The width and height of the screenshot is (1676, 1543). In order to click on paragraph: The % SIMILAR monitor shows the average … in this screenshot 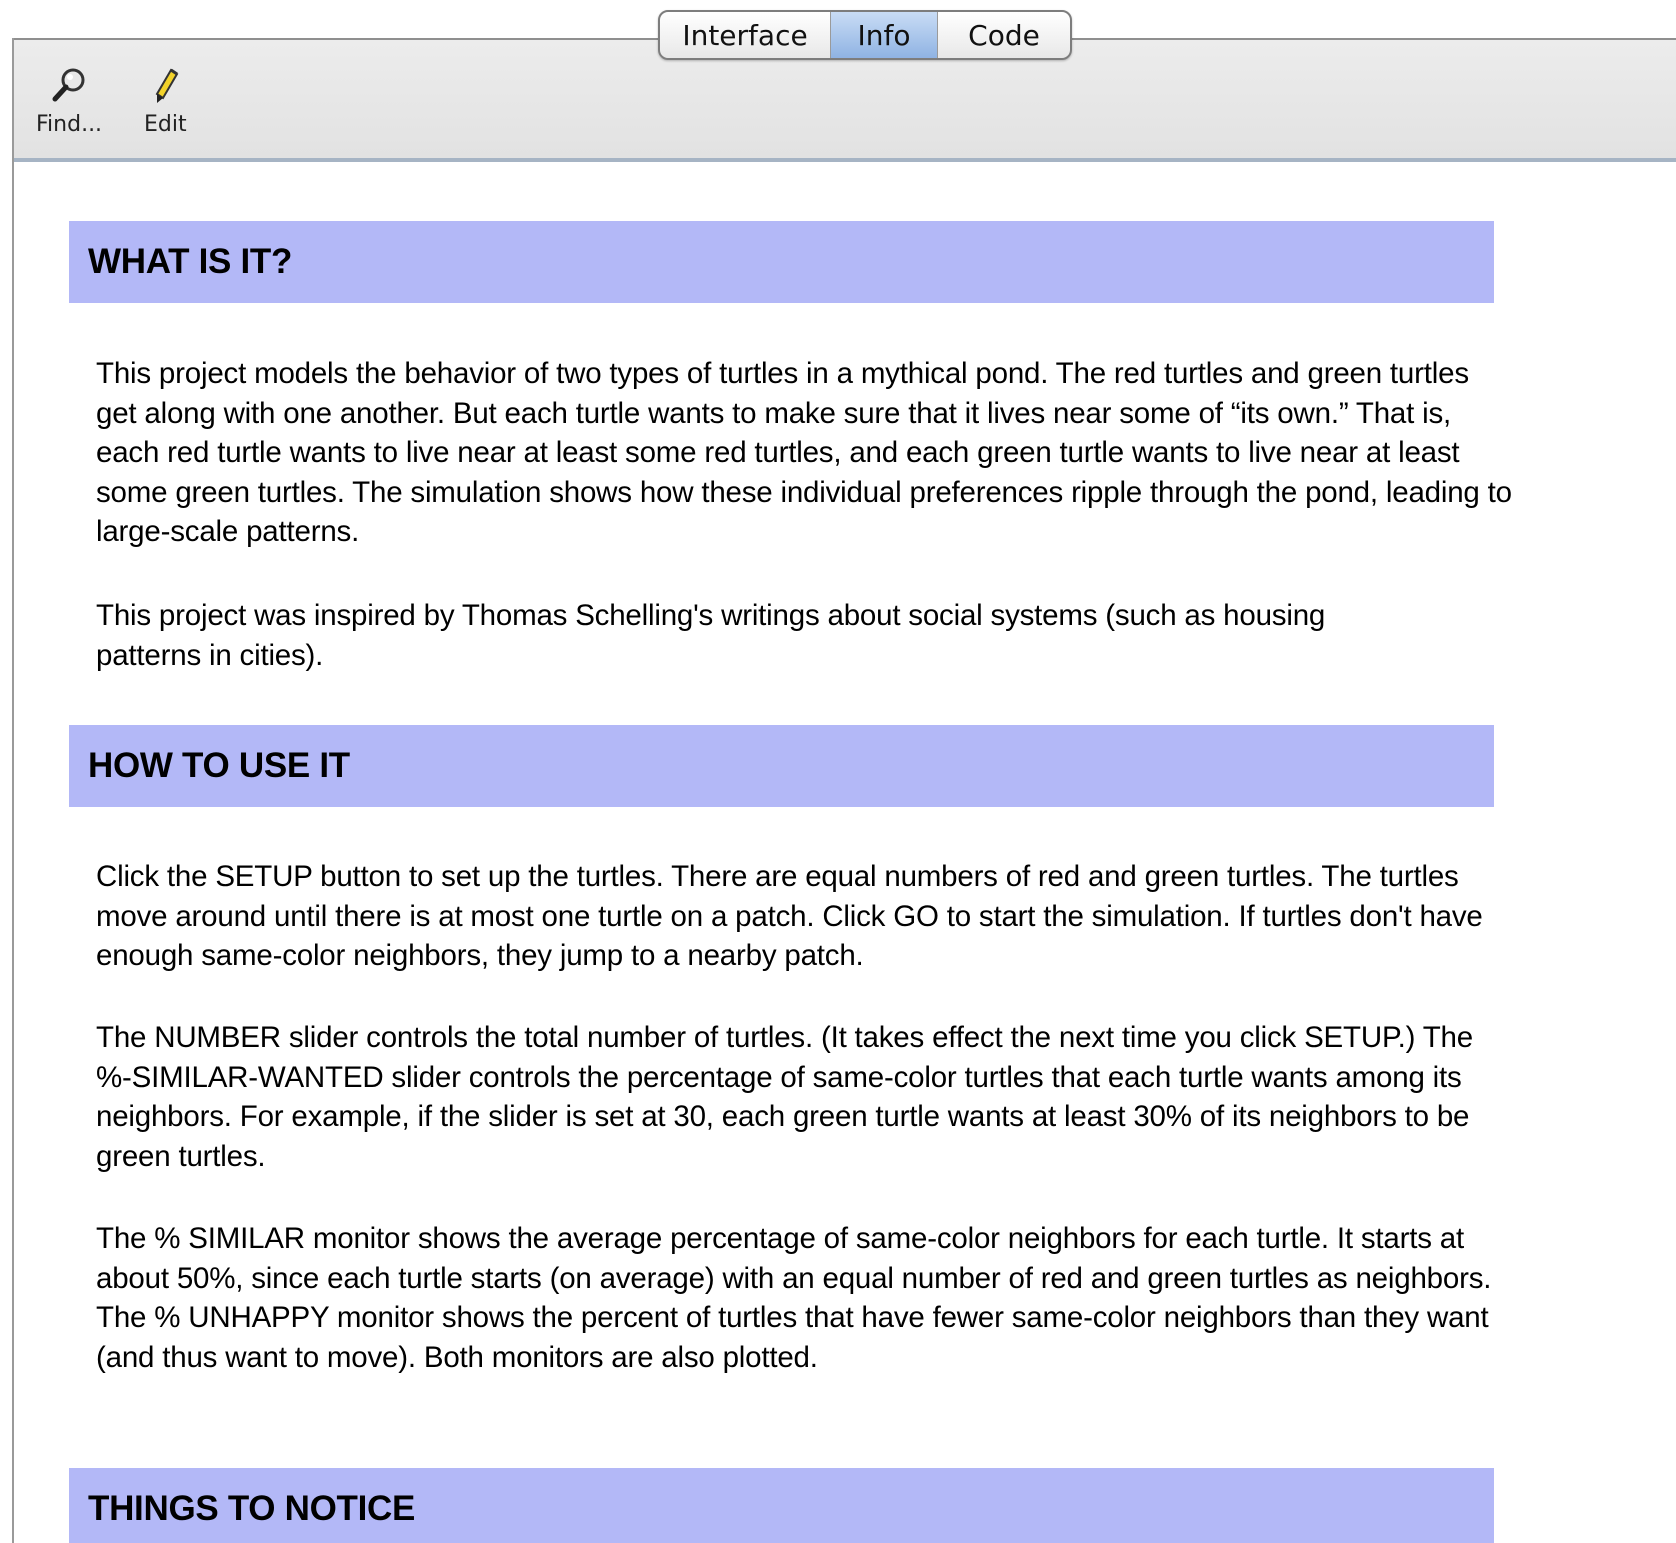, I will do `click(794, 1298)`.